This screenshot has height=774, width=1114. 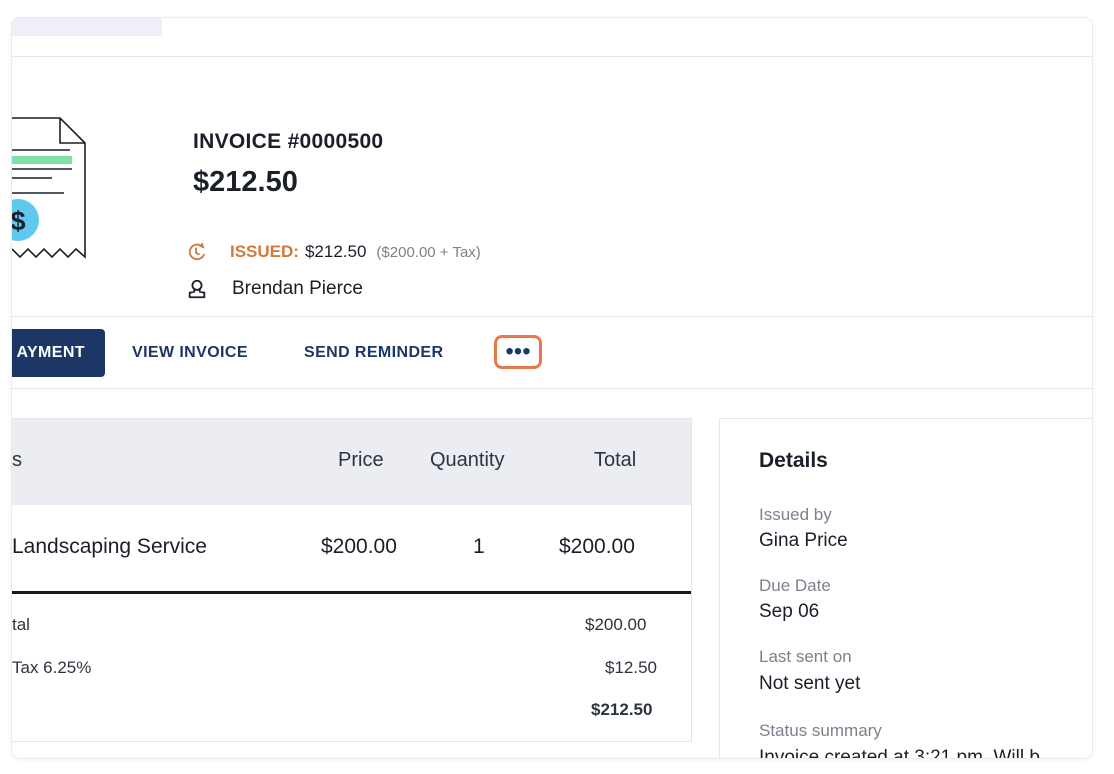 What do you see at coordinates (373, 353) in the screenshot?
I see `send-reminder-button: SEND REMINDER` at bounding box center [373, 353].